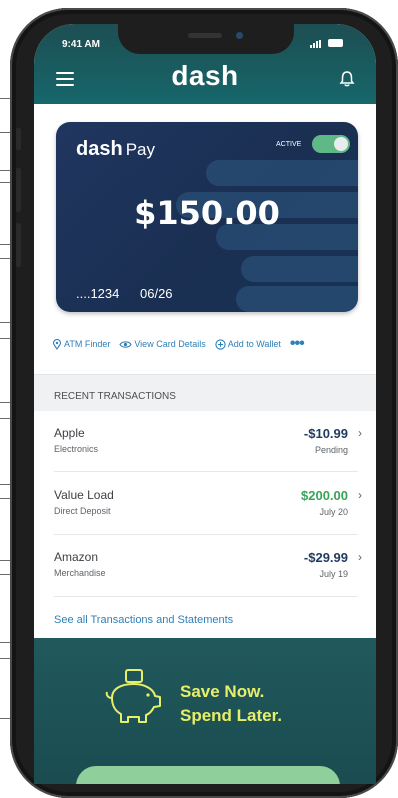 This screenshot has width=398, height=798. I want to click on card-balance: $150.00, so click(207, 213).